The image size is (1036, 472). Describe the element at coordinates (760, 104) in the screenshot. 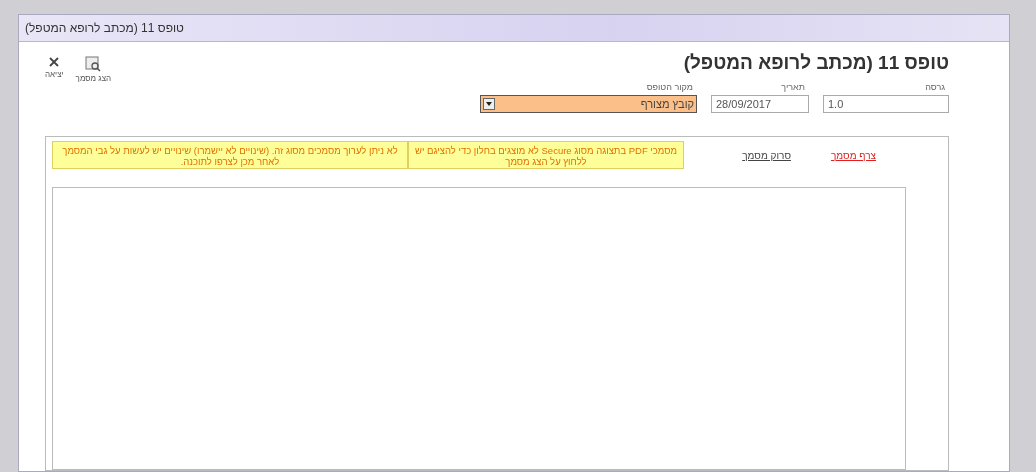

I see `date-field: 28/09/2017` at that location.